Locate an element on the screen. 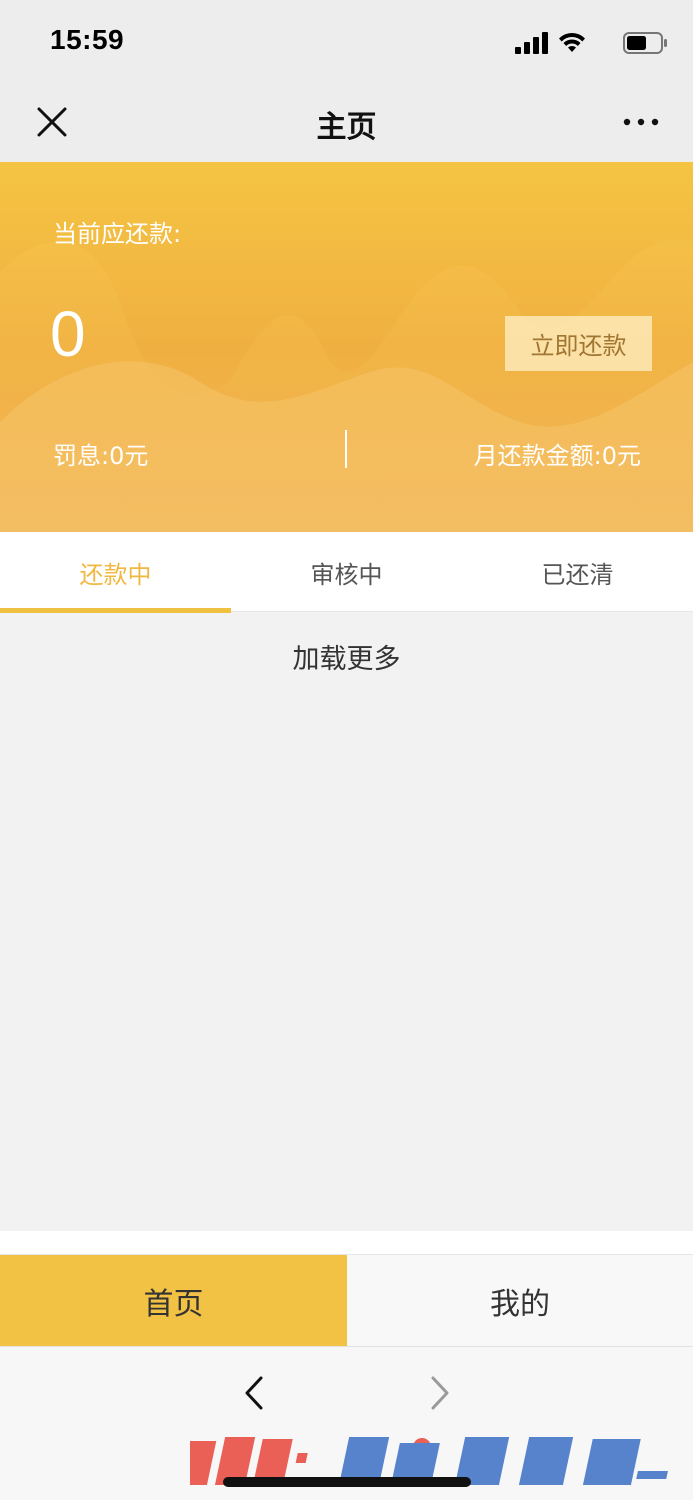  status-bar: 15:59 is located at coordinates (346, 41).